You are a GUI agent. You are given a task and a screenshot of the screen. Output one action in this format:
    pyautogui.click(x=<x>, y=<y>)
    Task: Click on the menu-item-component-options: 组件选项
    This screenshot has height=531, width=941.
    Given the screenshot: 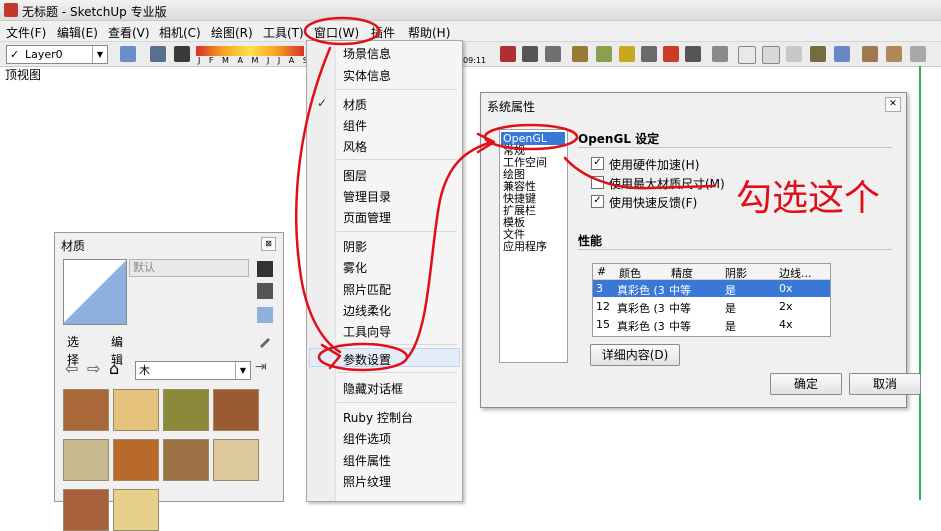 What is the action you would take?
    pyautogui.click(x=367, y=438)
    